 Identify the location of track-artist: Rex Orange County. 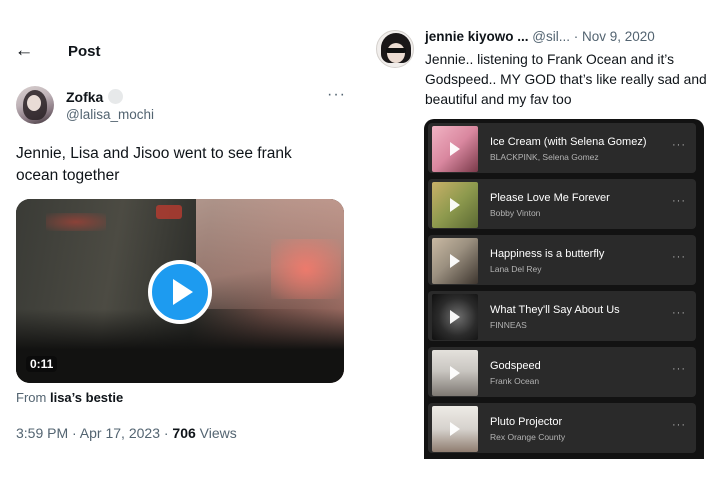
(528, 437).